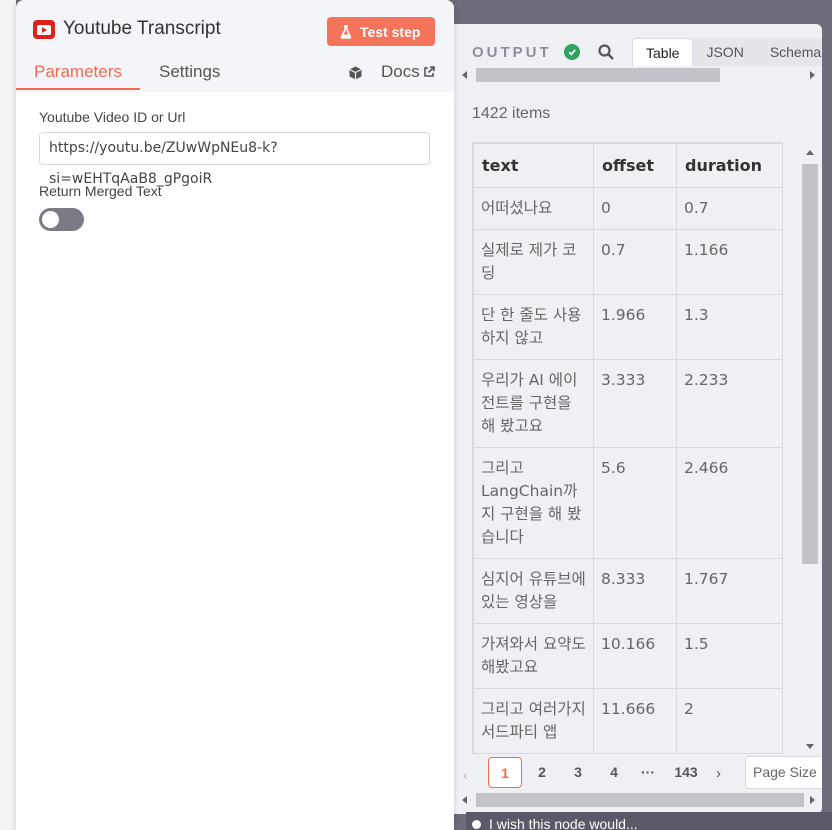  I want to click on cell-offset: 0.7, so click(635, 262).